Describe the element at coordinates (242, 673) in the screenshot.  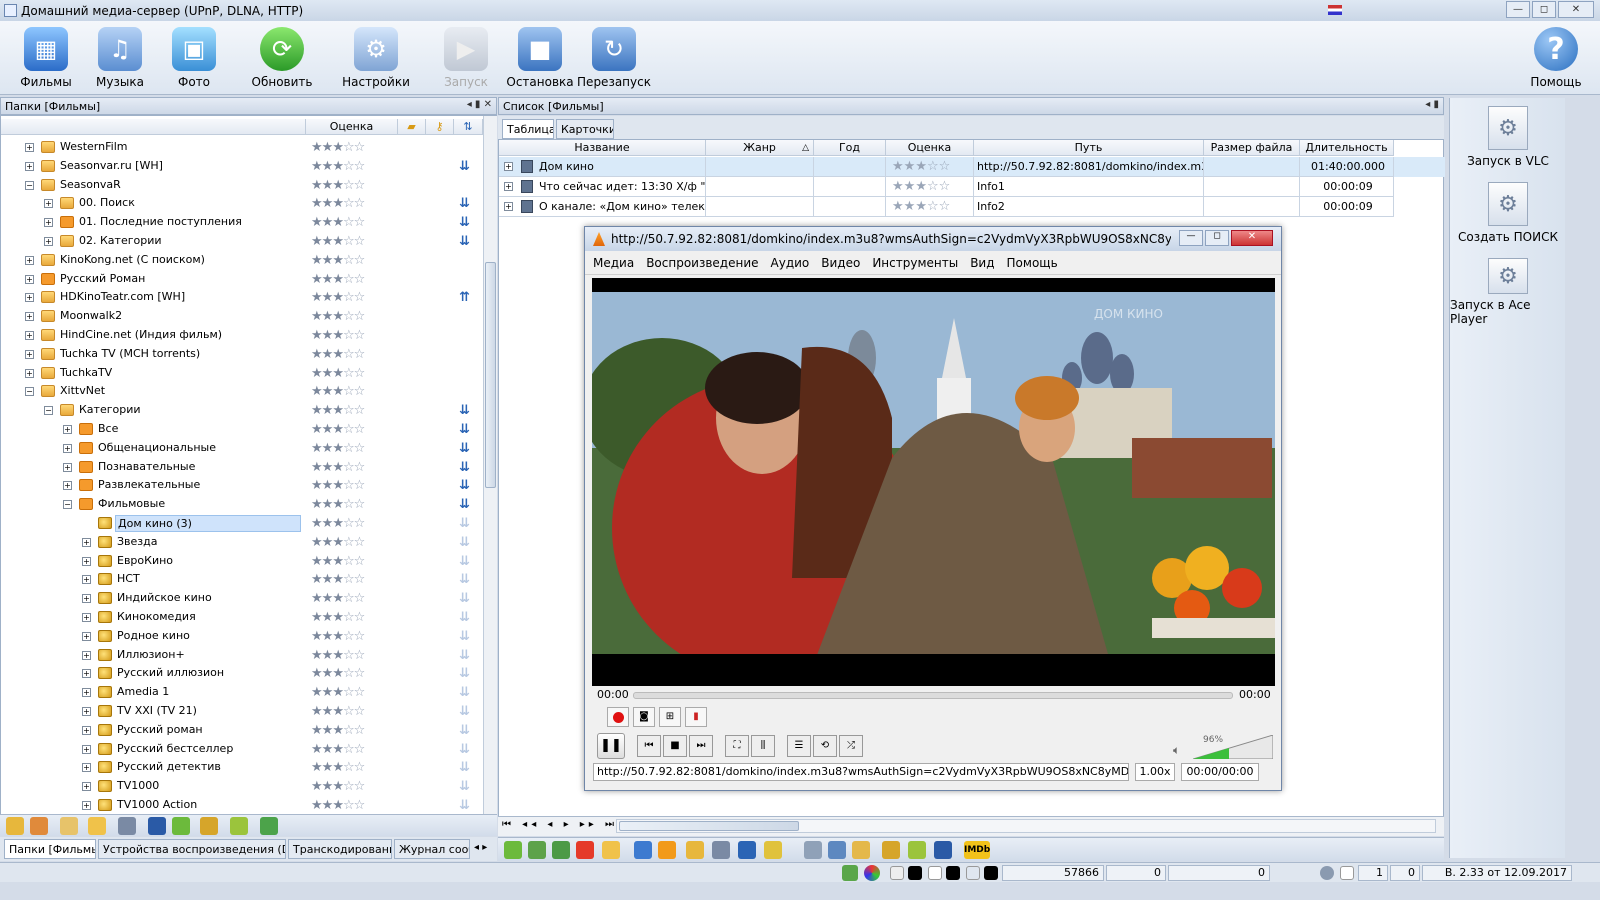
I see `tree-item: + Русский иллюзион ★★★☆☆ ⇊` at that location.